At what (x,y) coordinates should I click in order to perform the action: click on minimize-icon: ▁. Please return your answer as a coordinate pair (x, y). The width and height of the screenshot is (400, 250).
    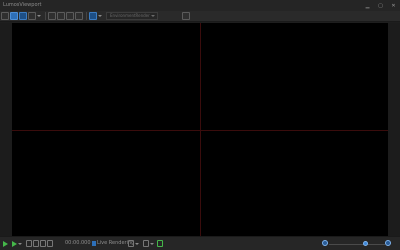
    Looking at the image, I should click on (367, 5).